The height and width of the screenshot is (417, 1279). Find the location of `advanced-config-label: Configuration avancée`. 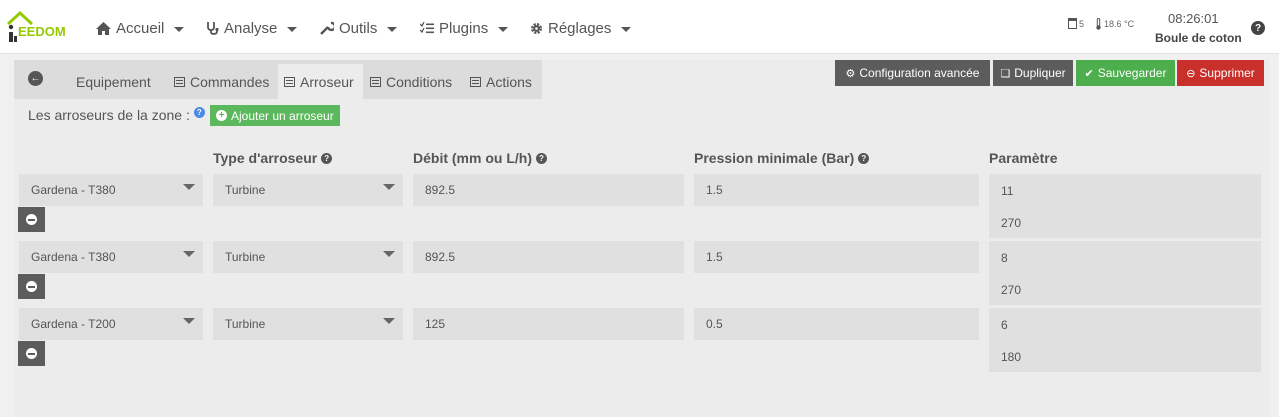

advanced-config-label: Configuration avancée is located at coordinates (919, 73).